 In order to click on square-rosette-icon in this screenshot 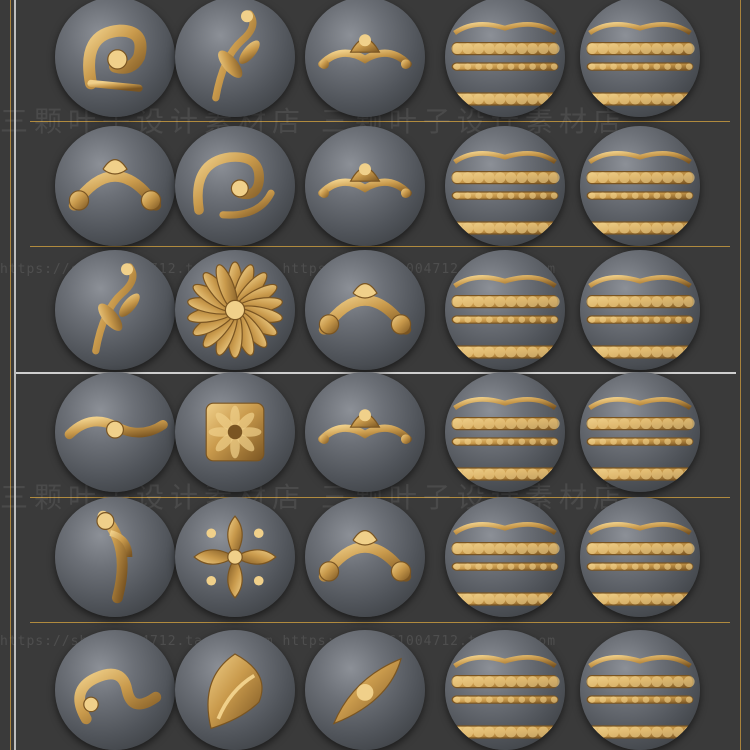, I will do `click(235, 432)`.